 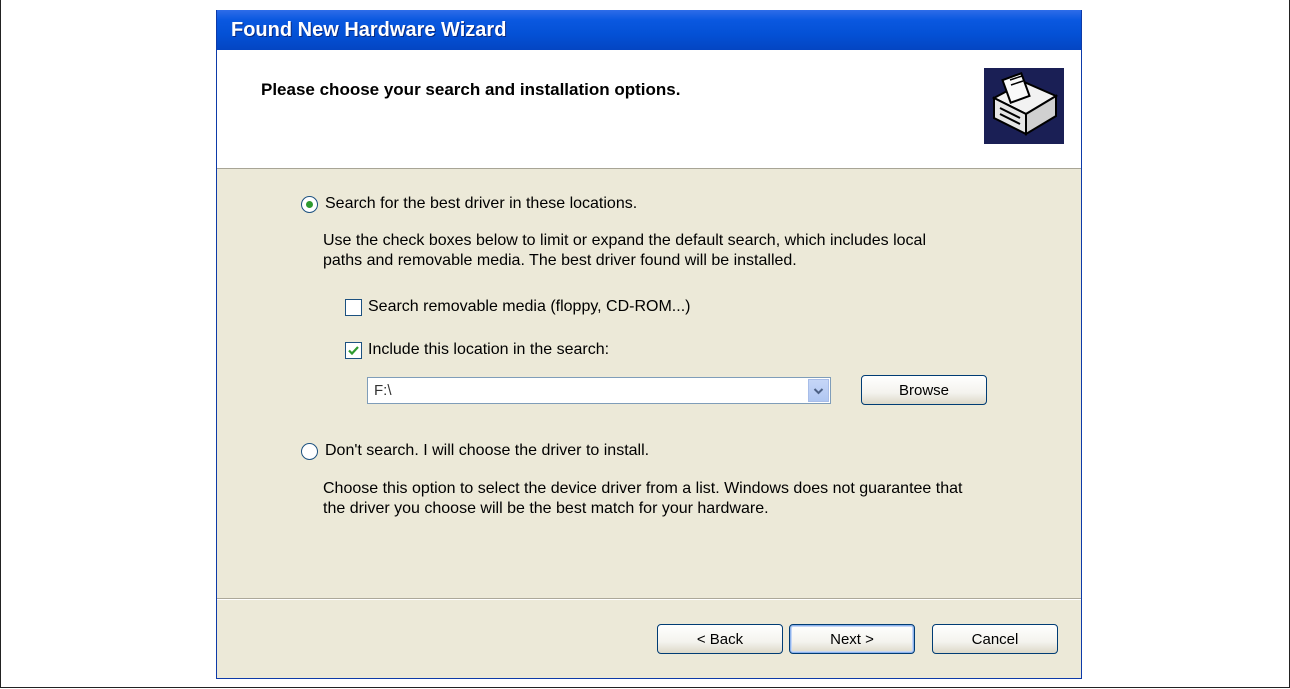 I want to click on browse-button: Browse, so click(x=924, y=390).